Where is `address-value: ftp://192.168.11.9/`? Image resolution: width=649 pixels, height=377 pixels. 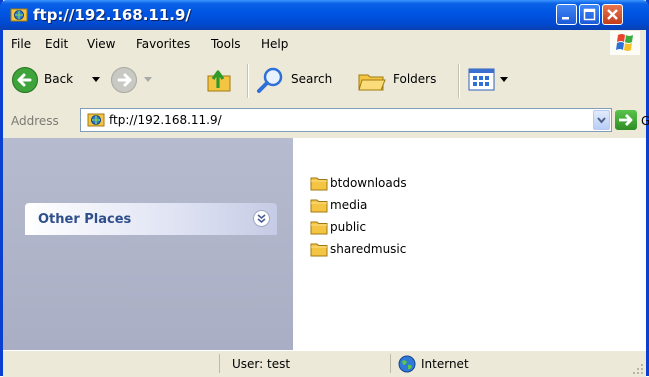
address-value: ftp://192.168.11.9/ is located at coordinates (165, 120).